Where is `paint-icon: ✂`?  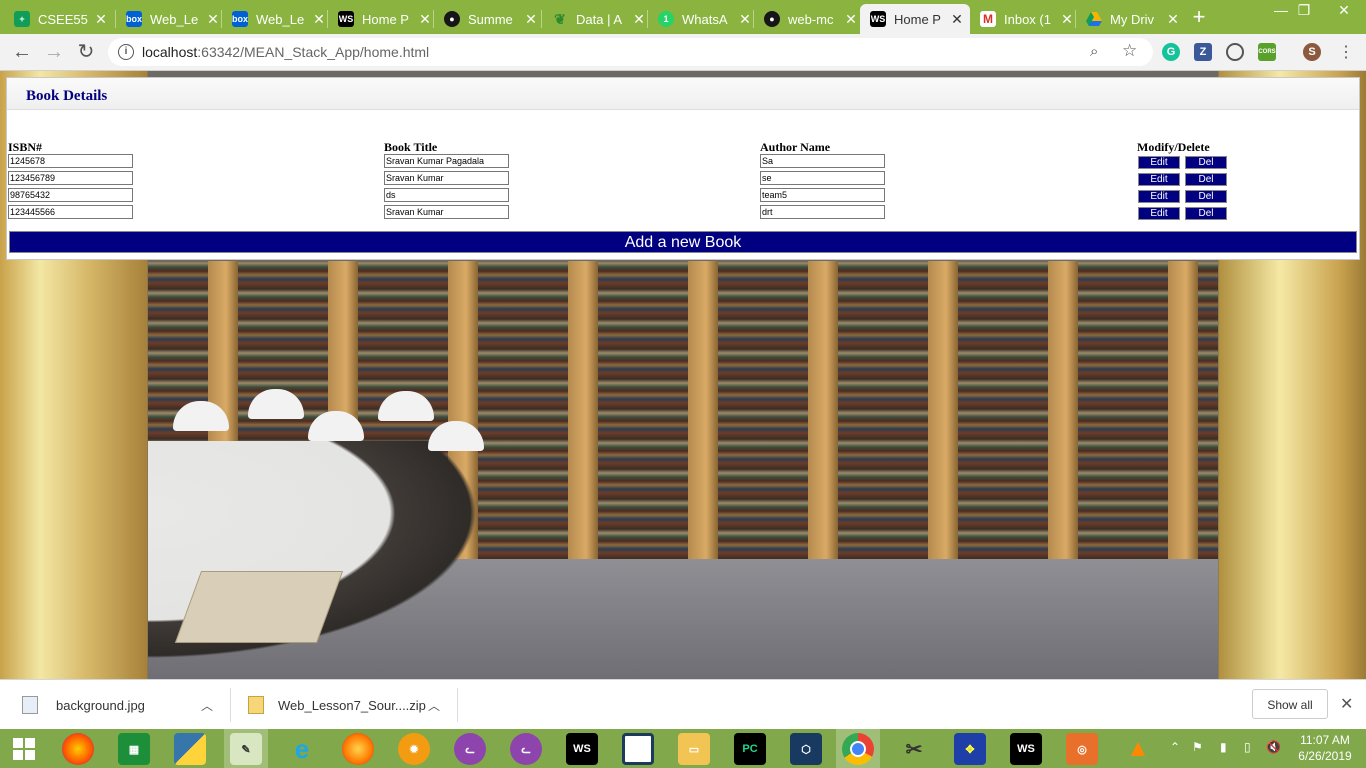 paint-icon: ✂ is located at coordinates (914, 749).